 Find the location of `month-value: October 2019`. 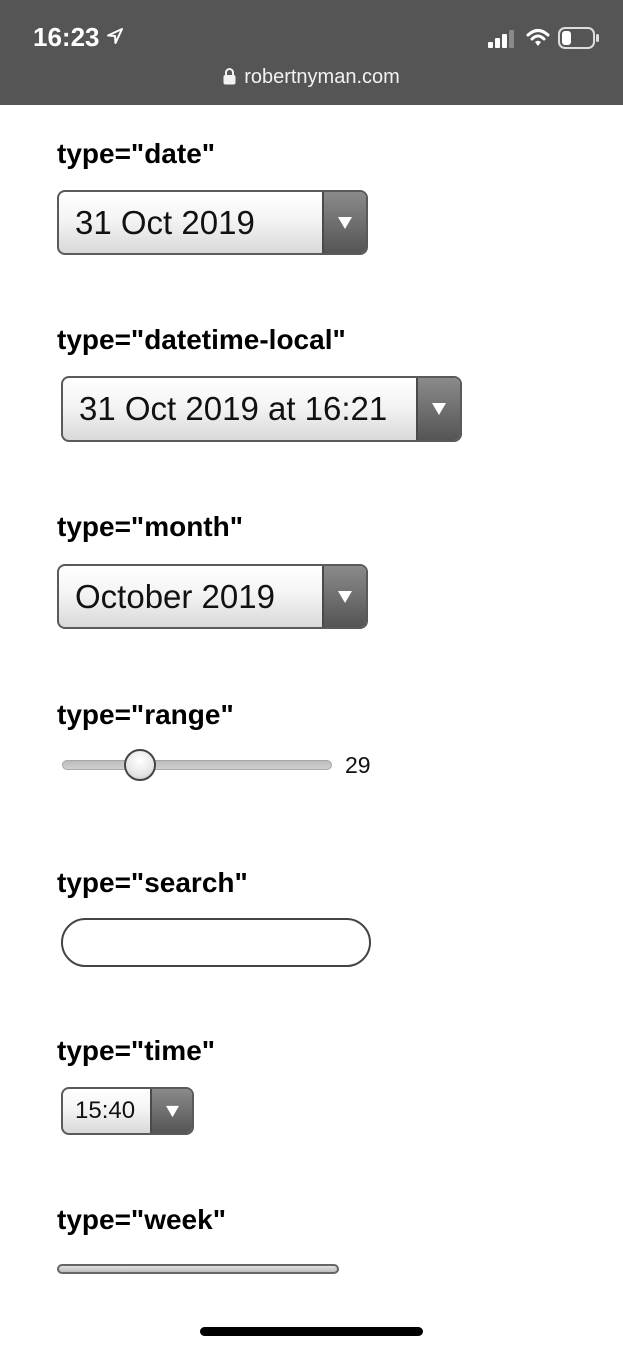

month-value: October 2019 is located at coordinates (175, 596).